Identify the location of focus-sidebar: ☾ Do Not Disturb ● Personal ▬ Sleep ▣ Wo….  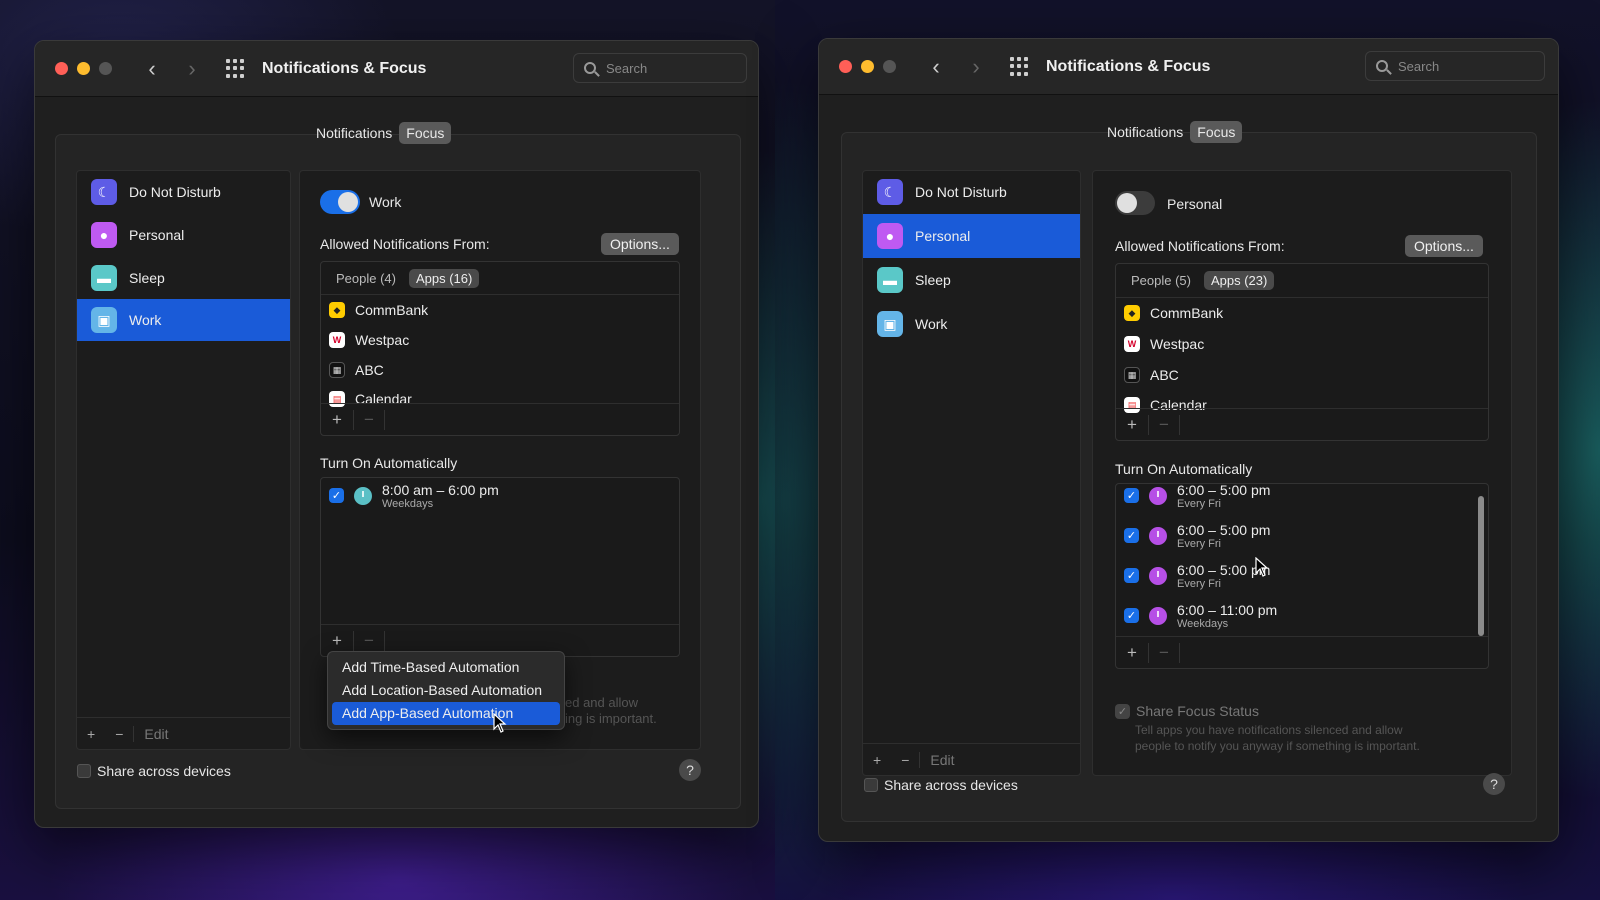
(183, 460).